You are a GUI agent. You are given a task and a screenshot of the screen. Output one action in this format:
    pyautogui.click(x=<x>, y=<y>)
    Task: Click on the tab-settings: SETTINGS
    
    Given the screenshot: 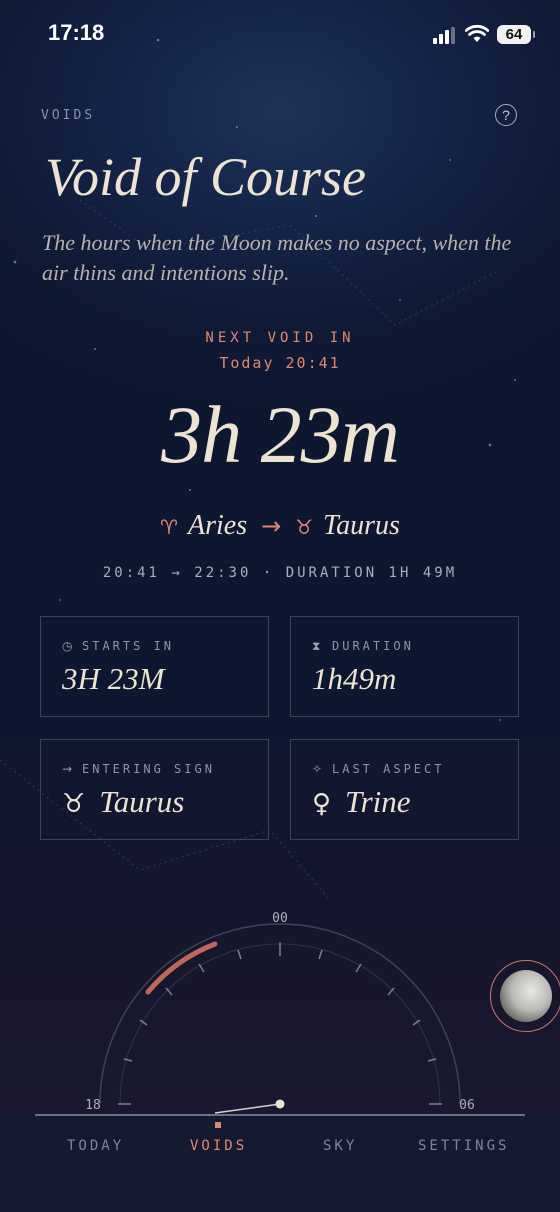 What is the action you would take?
    pyautogui.click(x=463, y=1146)
    